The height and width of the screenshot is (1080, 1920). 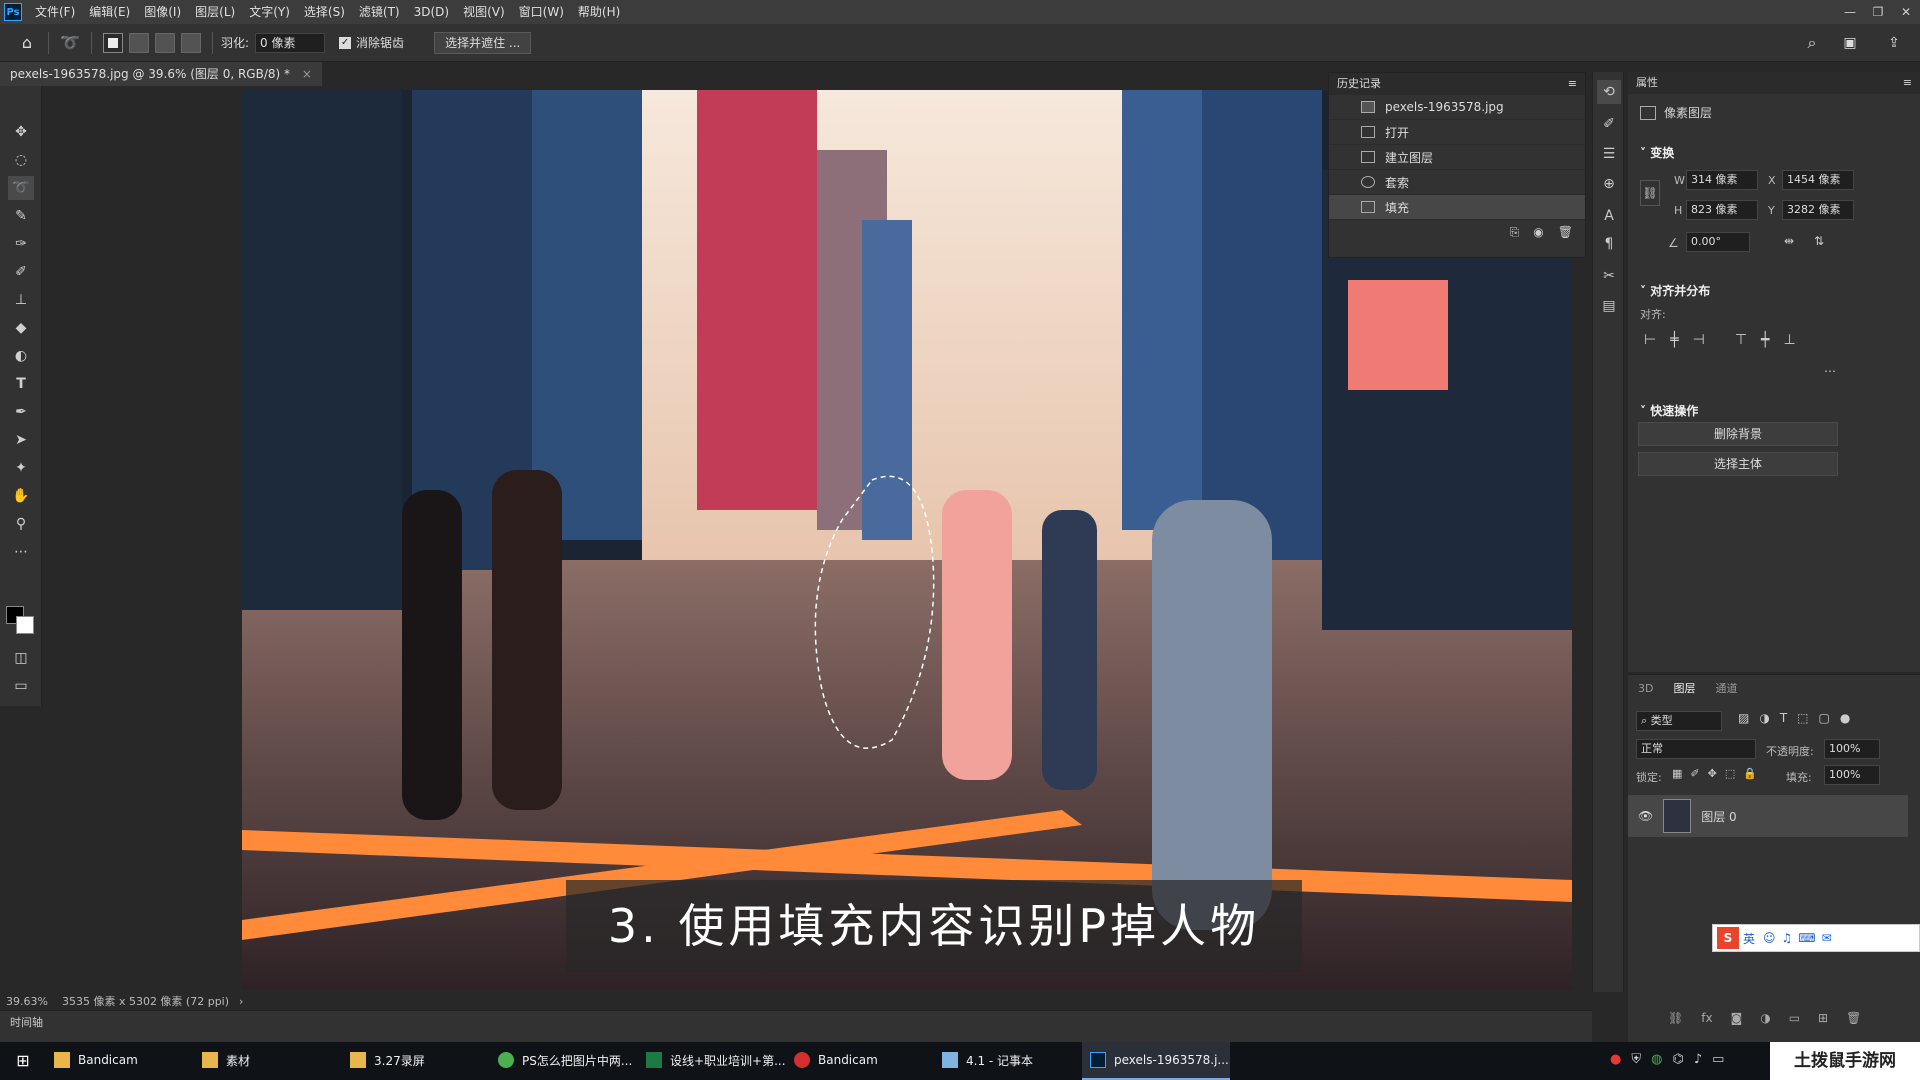 What do you see at coordinates (1878, 12) in the screenshot?
I see `restore-icon: ❐` at bounding box center [1878, 12].